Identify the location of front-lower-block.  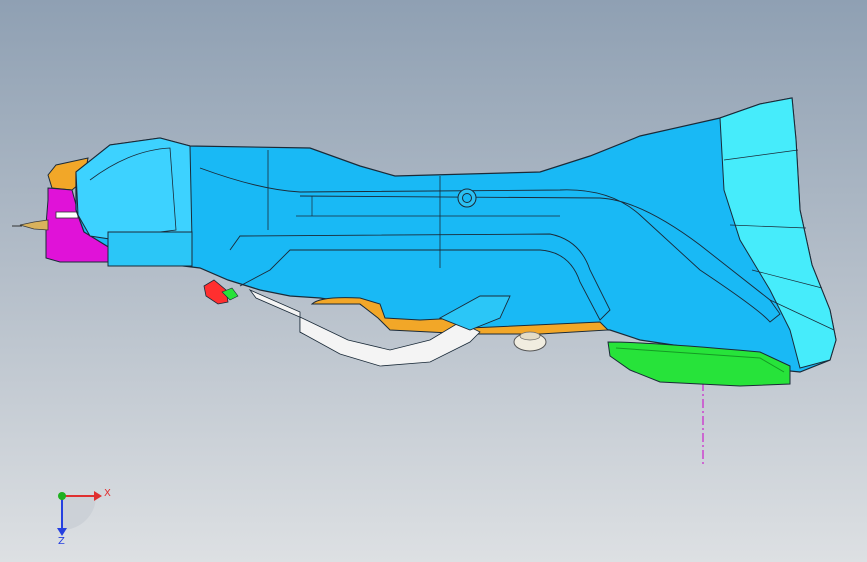
(150, 249).